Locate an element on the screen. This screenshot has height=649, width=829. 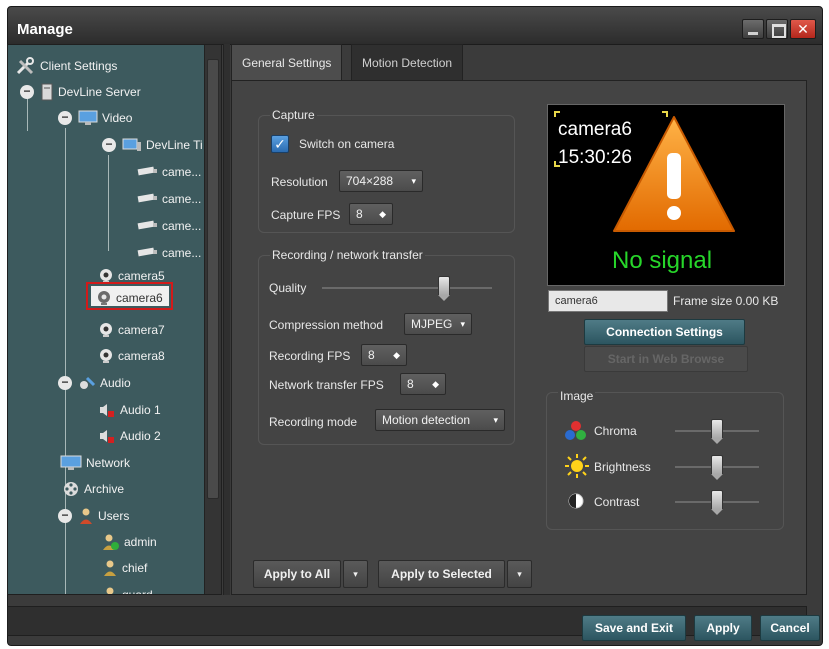
tree-item-video: − Video is located at coordinates (95, 118).